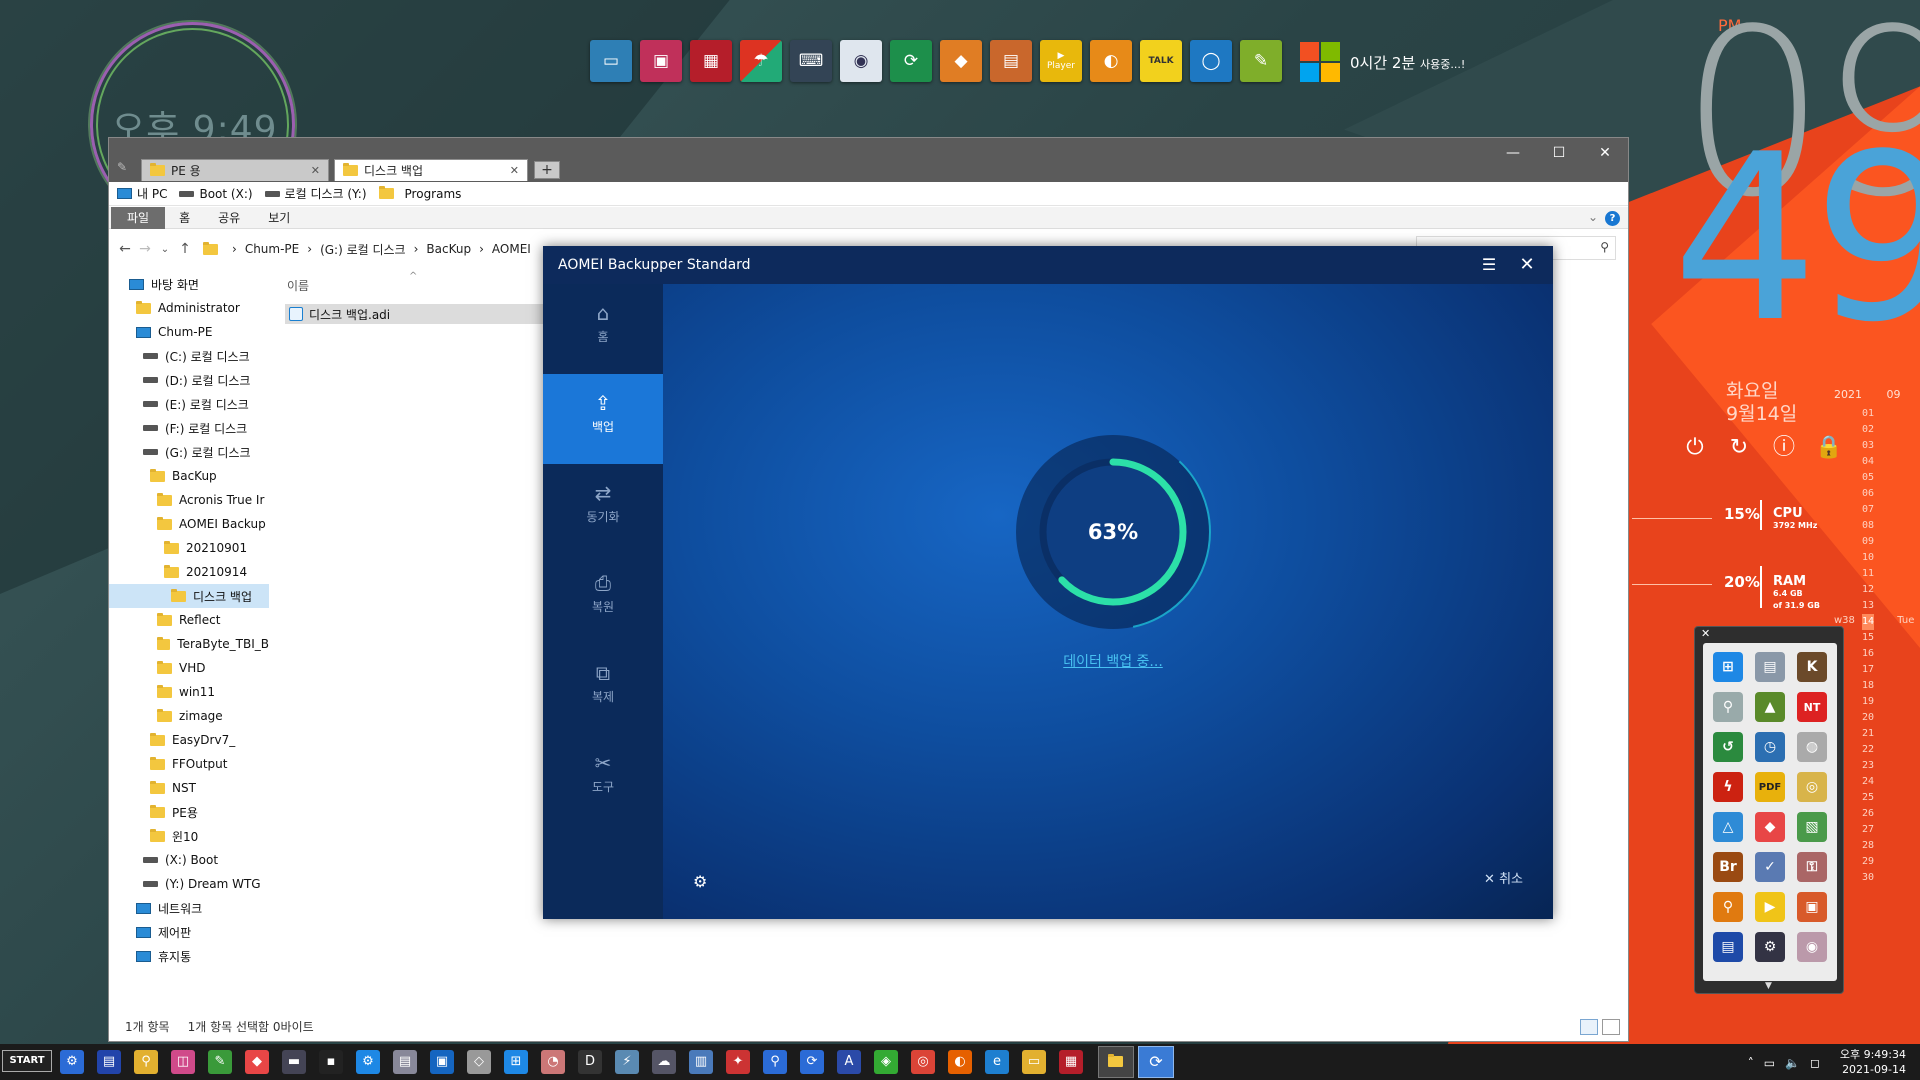  Describe the element at coordinates (1320, 62) in the screenshot. I see `windows-logo-icon` at that location.